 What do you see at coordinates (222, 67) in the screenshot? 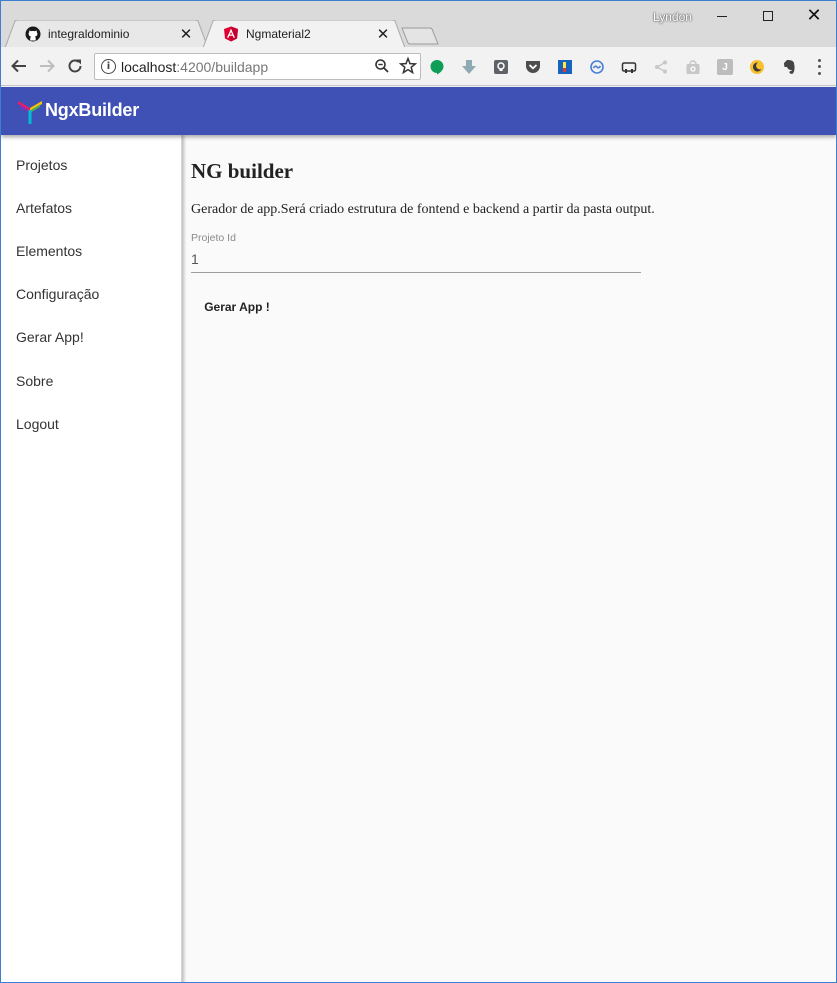
I see `url-path: :4200/buildapp` at bounding box center [222, 67].